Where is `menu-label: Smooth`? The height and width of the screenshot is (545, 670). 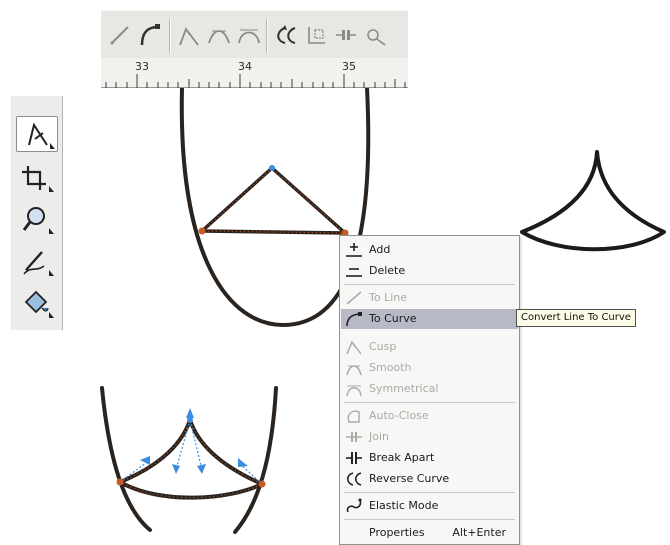
menu-label: Smooth is located at coordinates (390, 367).